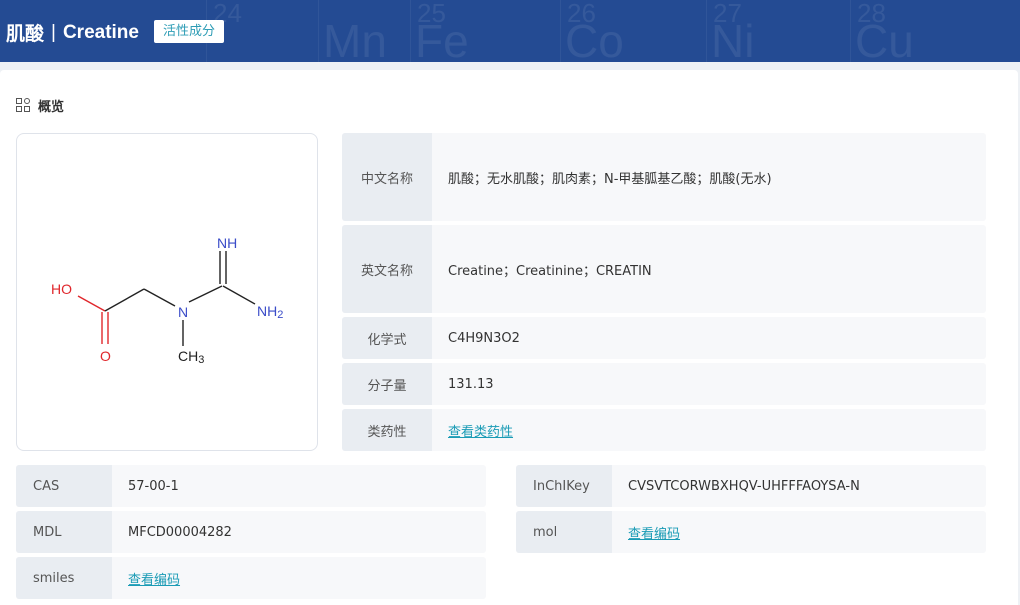 This screenshot has height=605, width=1020. Describe the element at coordinates (189, 31) in the screenshot. I see `category-tag: 活性成分` at that location.